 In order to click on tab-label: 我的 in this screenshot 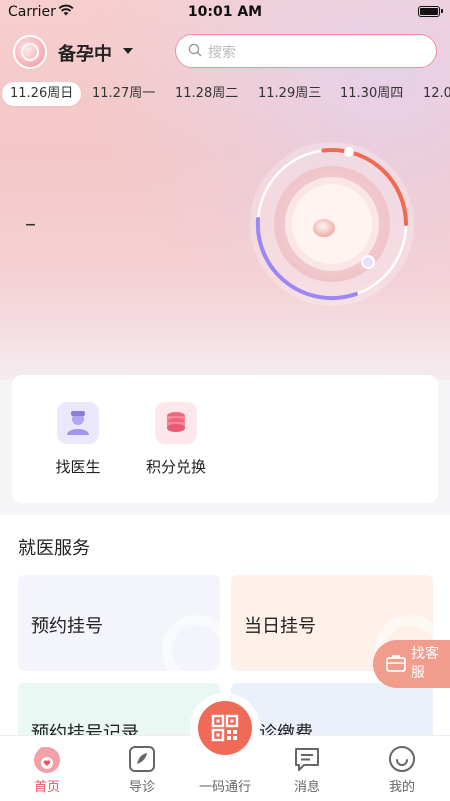, I will do `click(401, 787)`.